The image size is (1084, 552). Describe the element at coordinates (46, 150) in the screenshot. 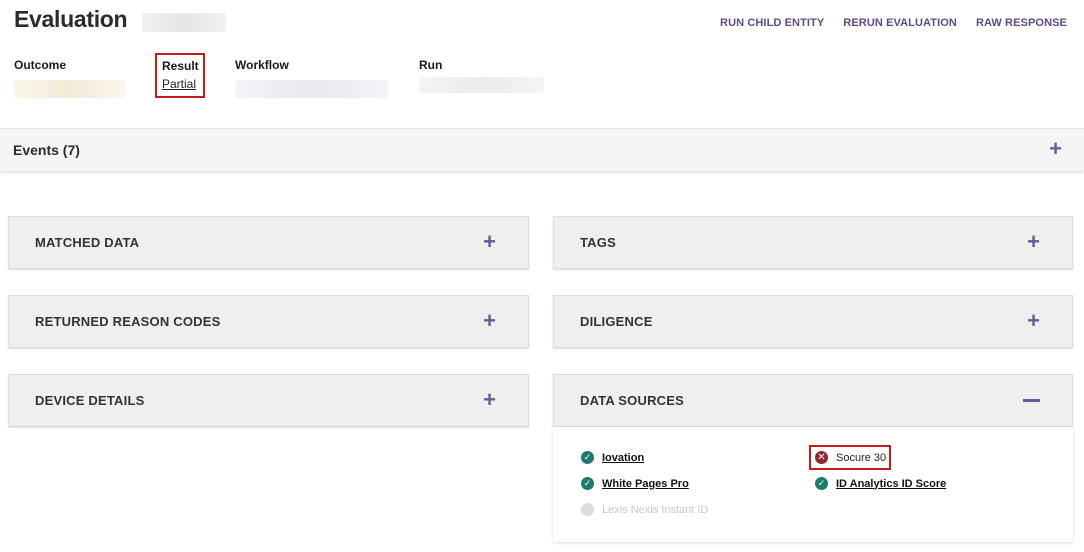

I see `events-title: Events (7)` at that location.